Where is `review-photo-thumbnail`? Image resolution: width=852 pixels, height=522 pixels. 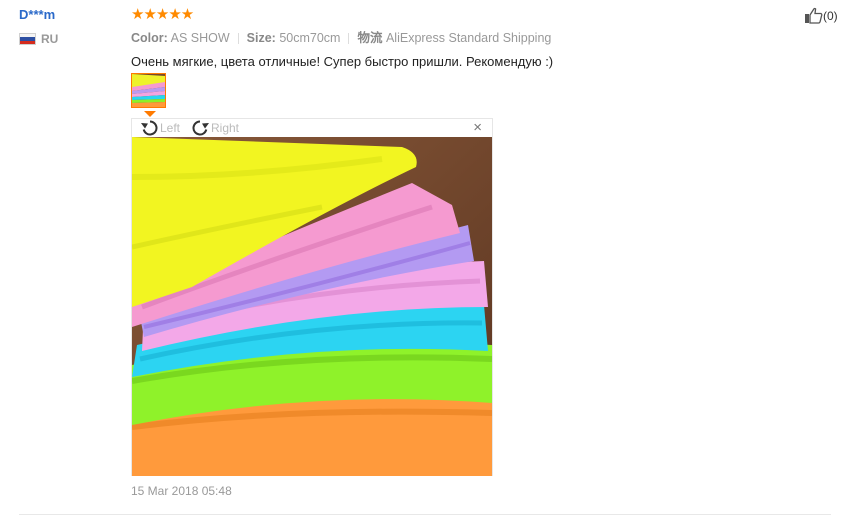 review-photo-thumbnail is located at coordinates (148, 90).